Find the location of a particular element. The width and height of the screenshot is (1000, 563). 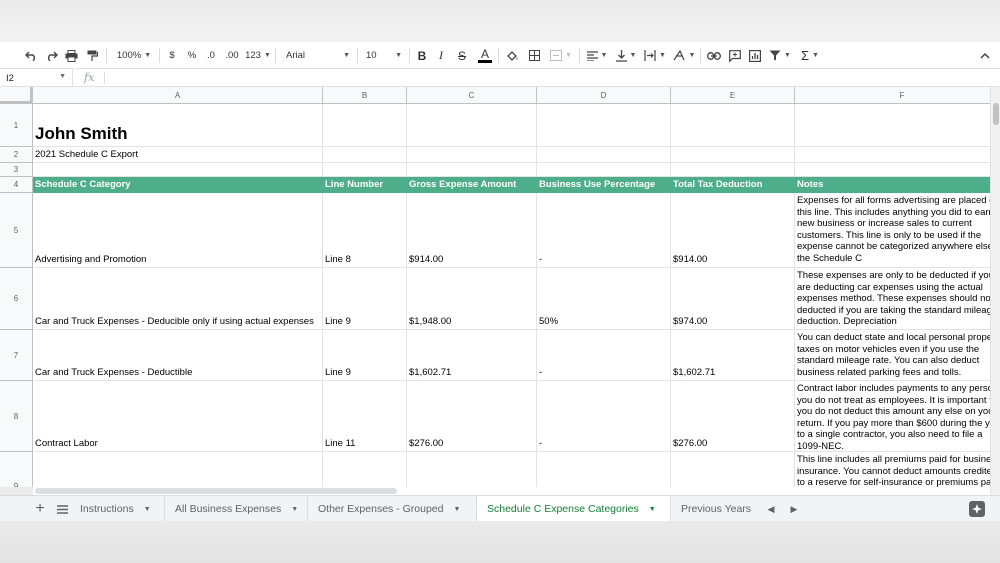

table-header-gross-amount: Gross Expense Amount is located at coordinates (472, 185).